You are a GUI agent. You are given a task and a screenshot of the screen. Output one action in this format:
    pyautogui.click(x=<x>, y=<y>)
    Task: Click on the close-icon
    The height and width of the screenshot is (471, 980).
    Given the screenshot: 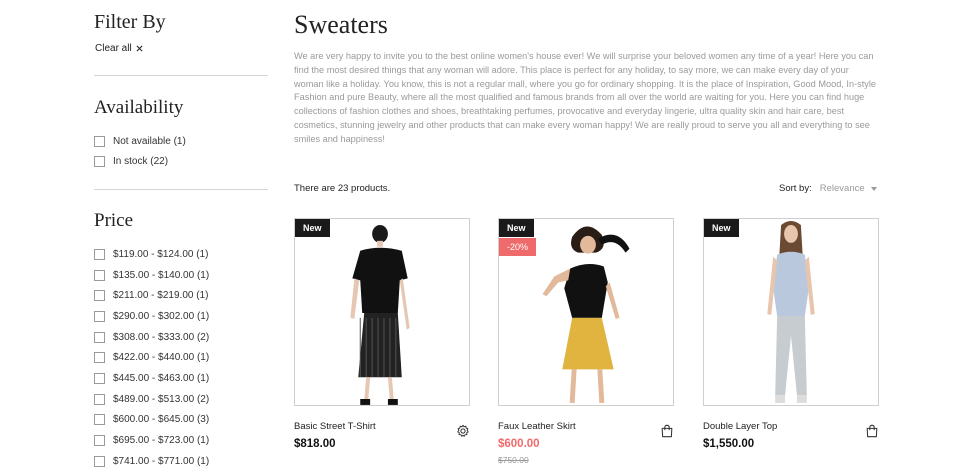 What is the action you would take?
    pyautogui.click(x=139, y=48)
    